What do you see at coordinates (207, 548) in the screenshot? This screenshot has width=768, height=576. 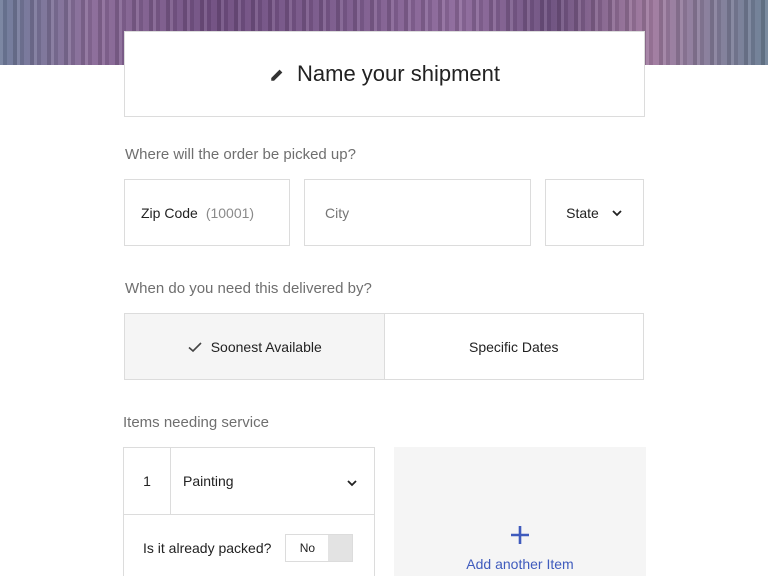 I see `packed-question-label: Is it already packed?` at bounding box center [207, 548].